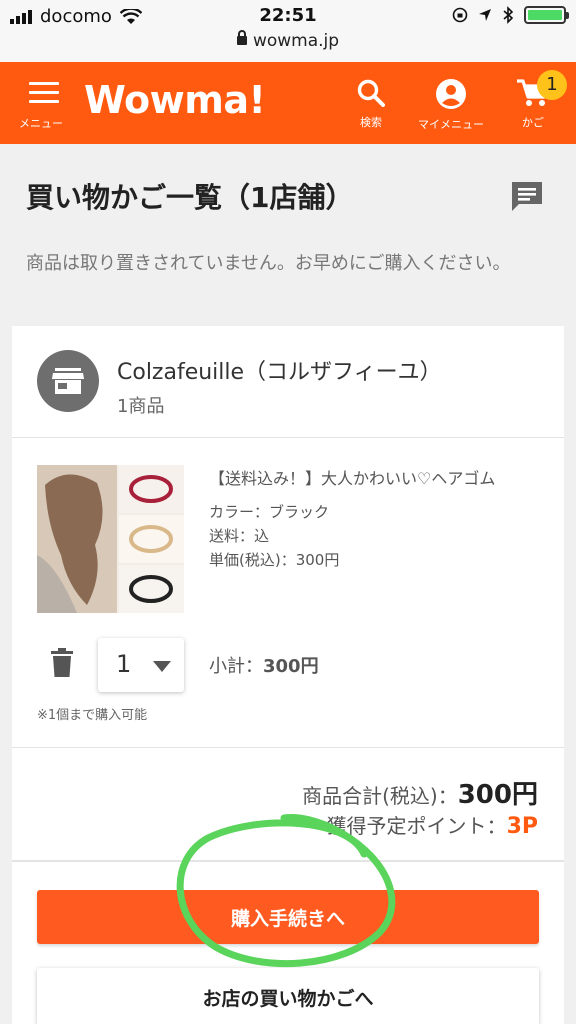 This screenshot has width=576, height=1024. What do you see at coordinates (288, 996) in the screenshot?
I see `shop-cart-button: お店の買い物かごへ` at bounding box center [288, 996].